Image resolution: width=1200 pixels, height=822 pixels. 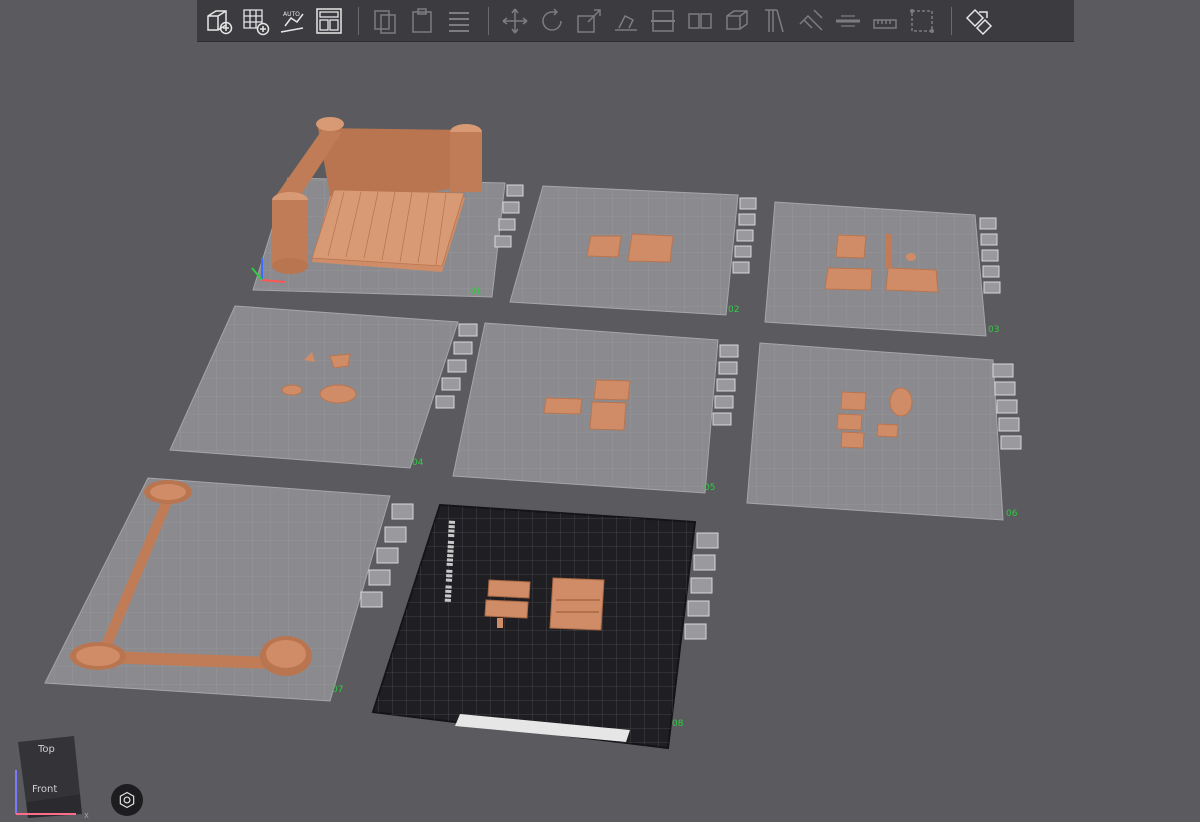 I want to click on cut-icon, so click(x=663, y=20).